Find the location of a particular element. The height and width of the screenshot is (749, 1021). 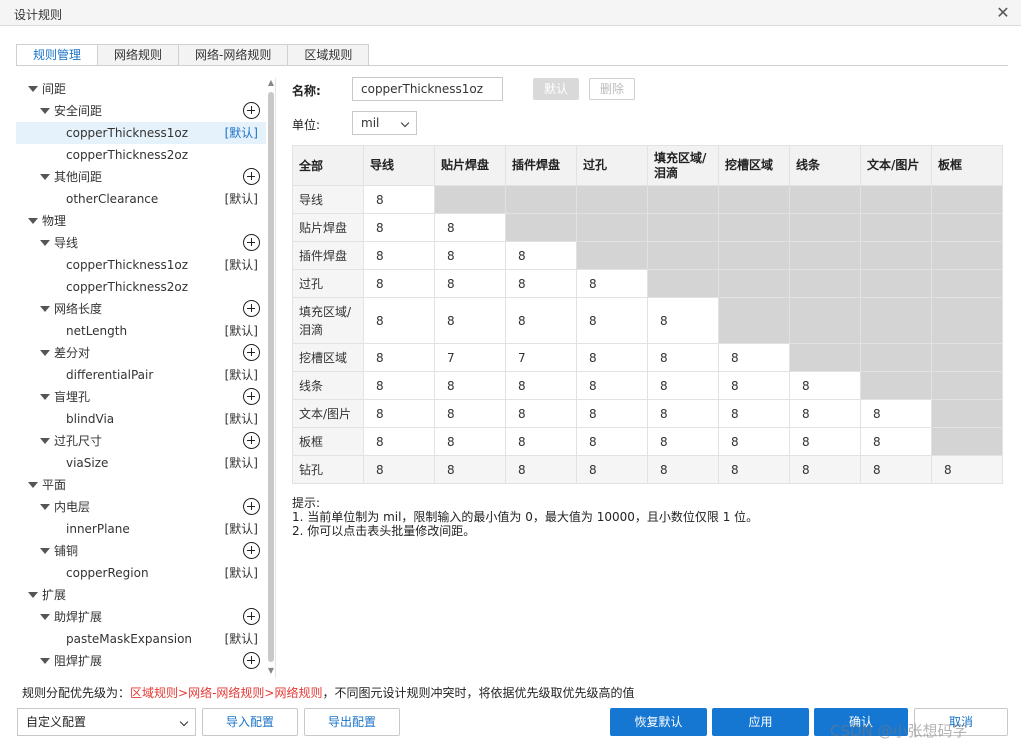

restore-default-button: 恢复默认 is located at coordinates (658, 722).